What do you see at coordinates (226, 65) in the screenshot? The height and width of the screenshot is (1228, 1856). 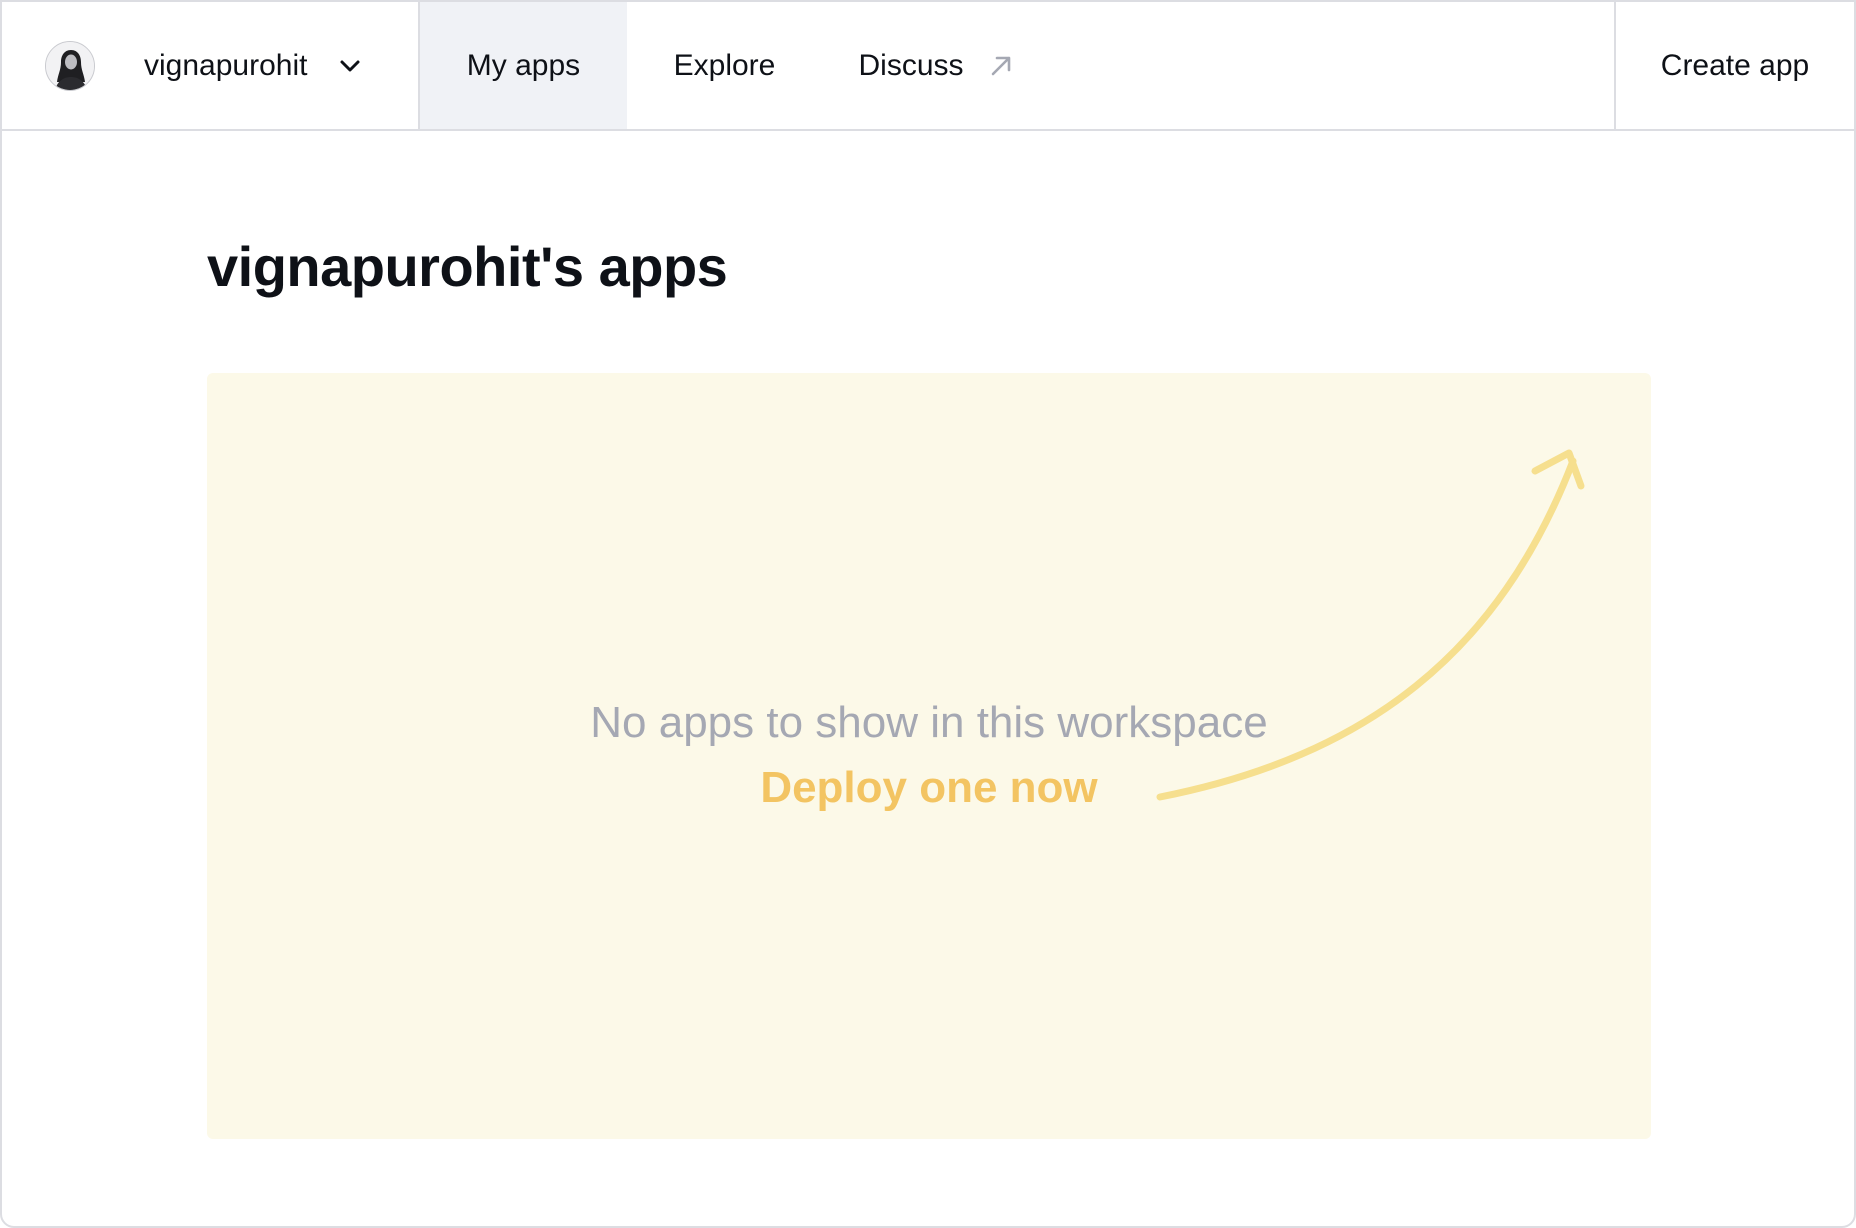 I see `workspace-name: vignapurohit` at bounding box center [226, 65].